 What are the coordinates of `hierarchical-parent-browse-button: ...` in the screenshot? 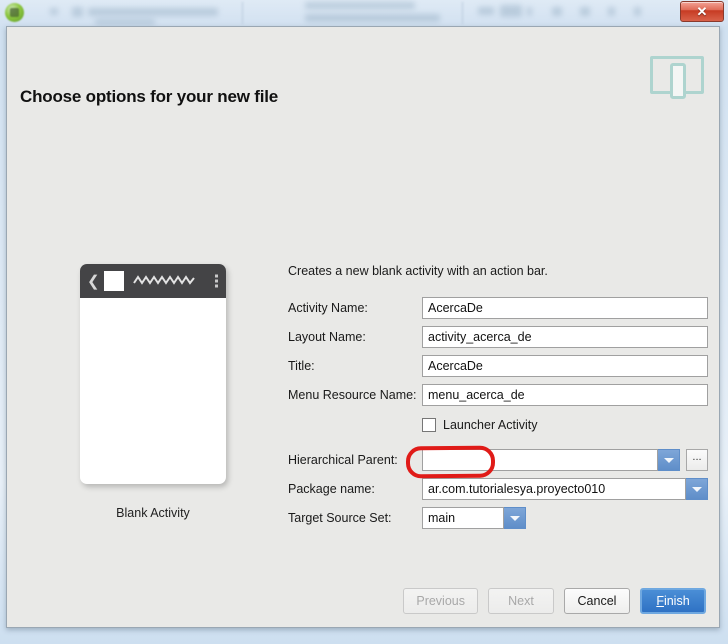 It's located at (697, 460).